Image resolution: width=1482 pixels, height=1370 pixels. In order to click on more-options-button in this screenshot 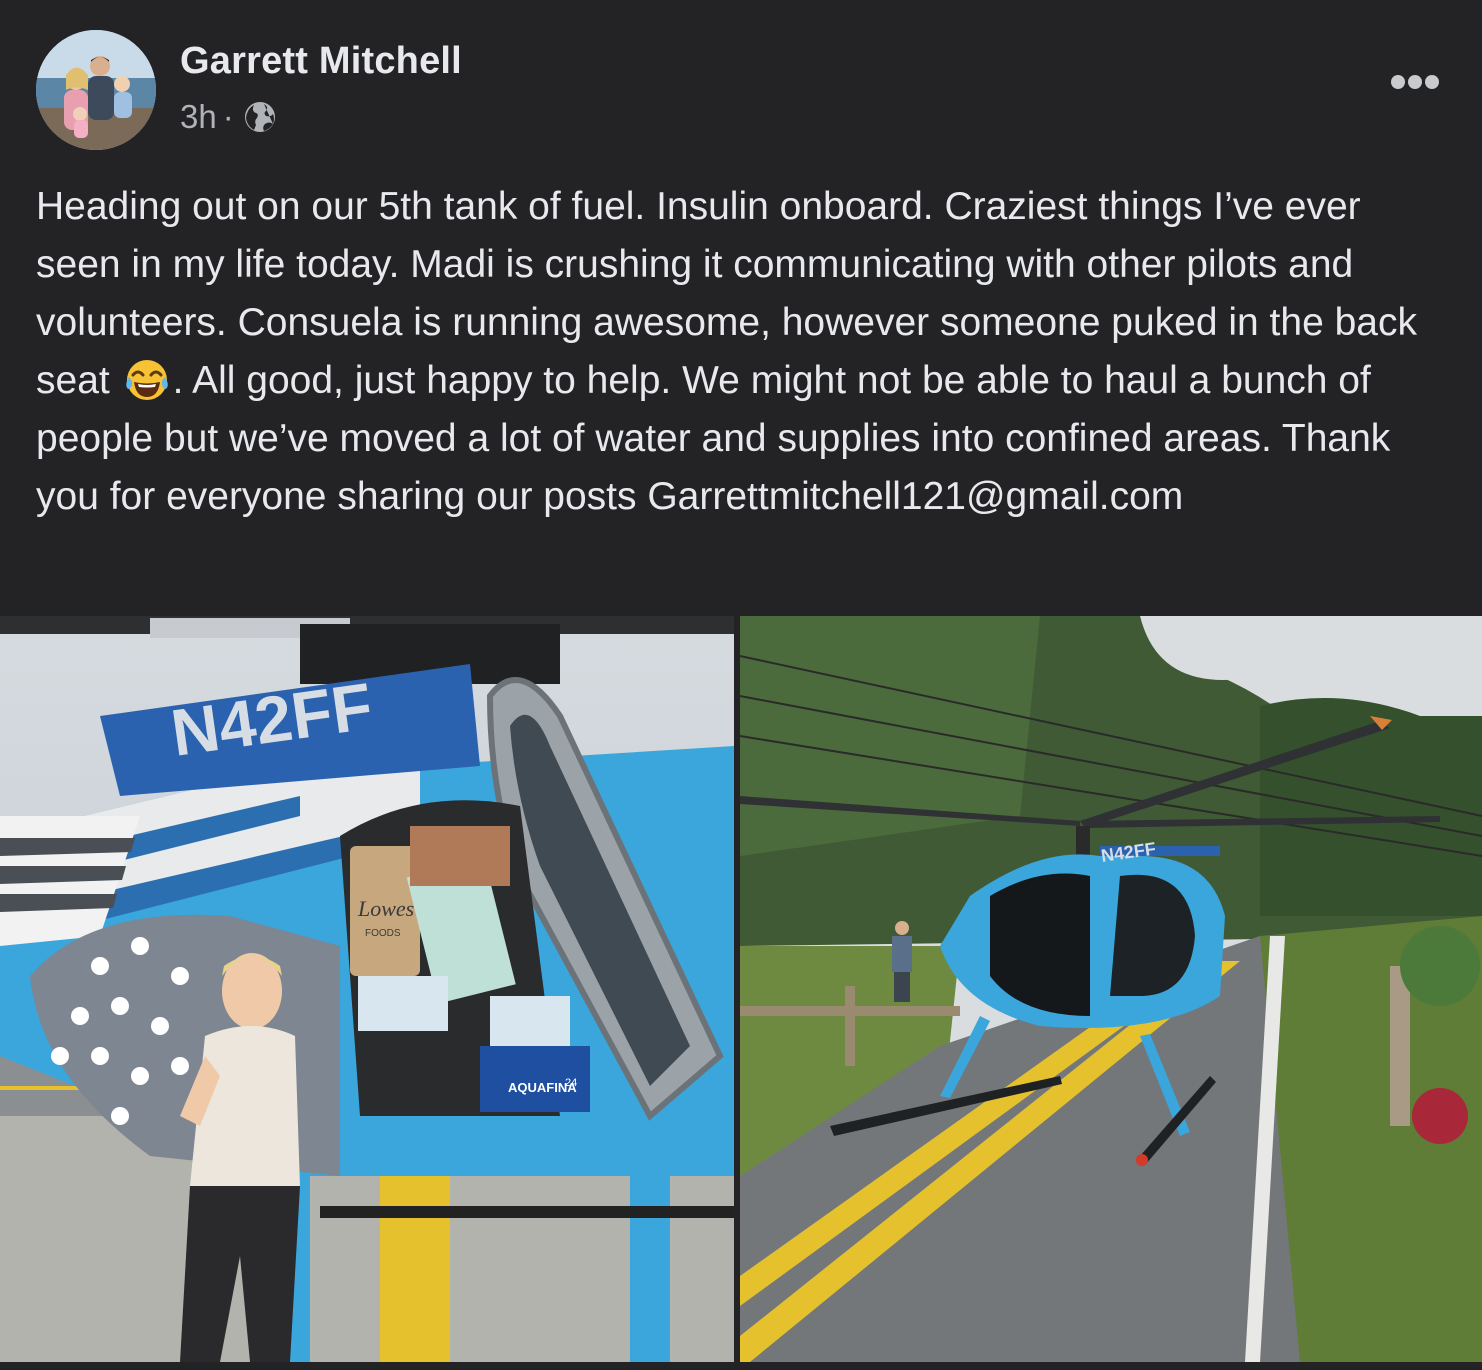, I will do `click(1415, 82)`.